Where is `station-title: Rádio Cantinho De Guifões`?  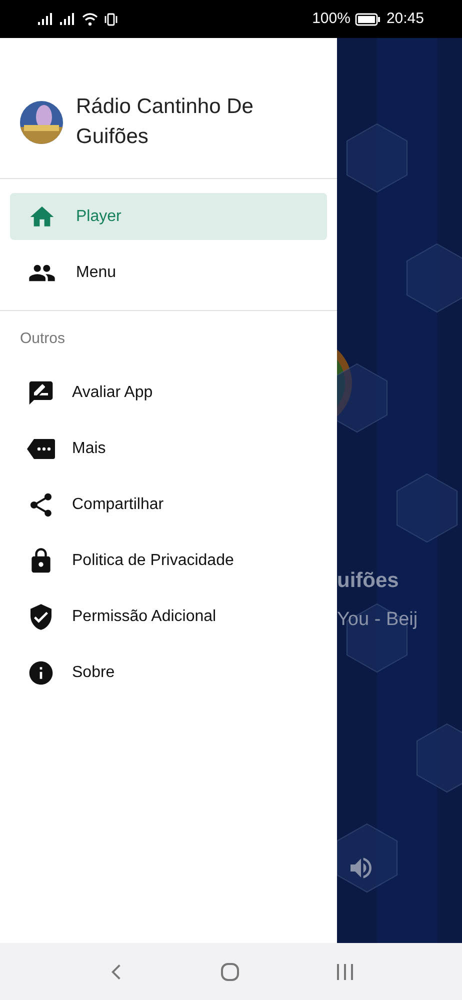 station-title: Rádio Cantinho De Guifões is located at coordinates (165, 122).